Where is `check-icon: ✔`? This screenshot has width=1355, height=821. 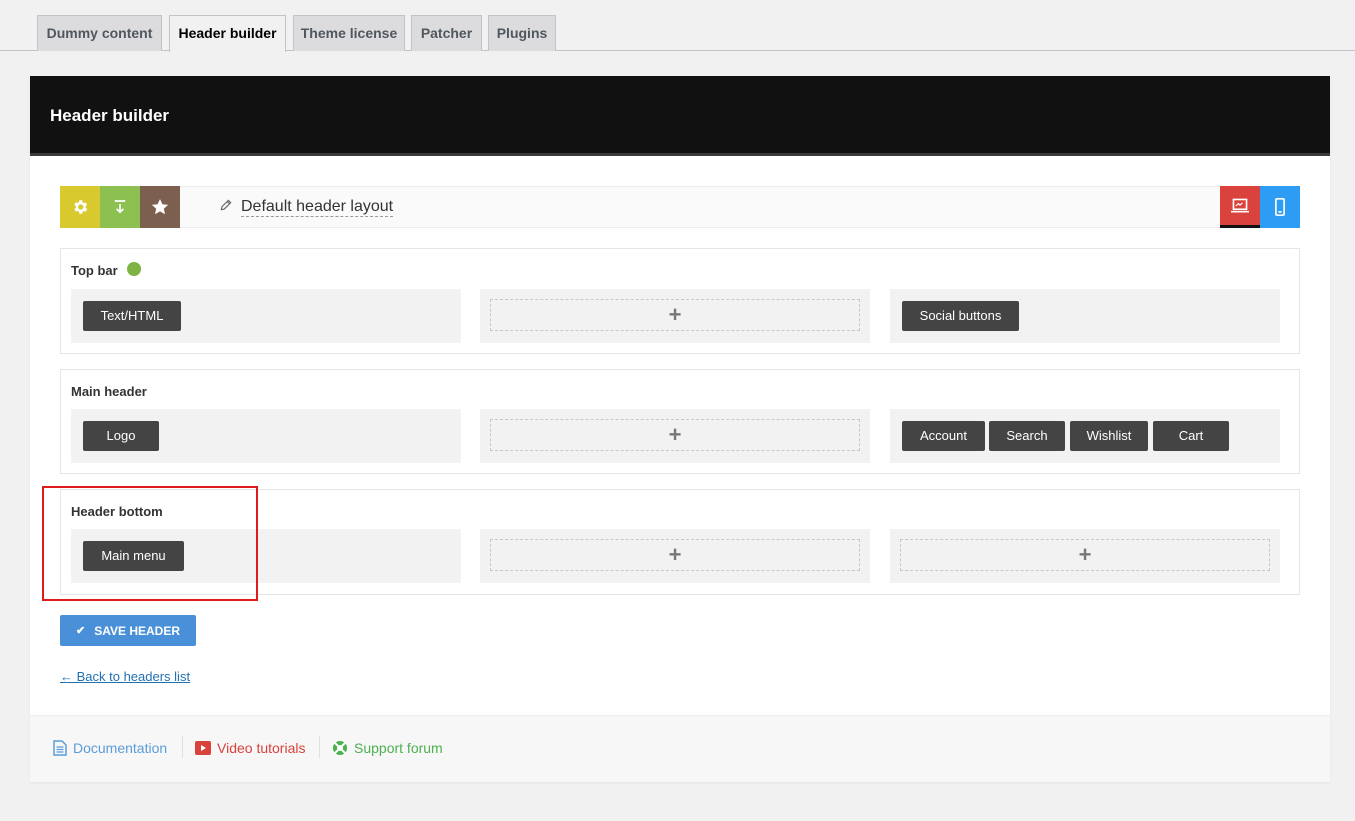
check-icon: ✔ is located at coordinates (80, 631).